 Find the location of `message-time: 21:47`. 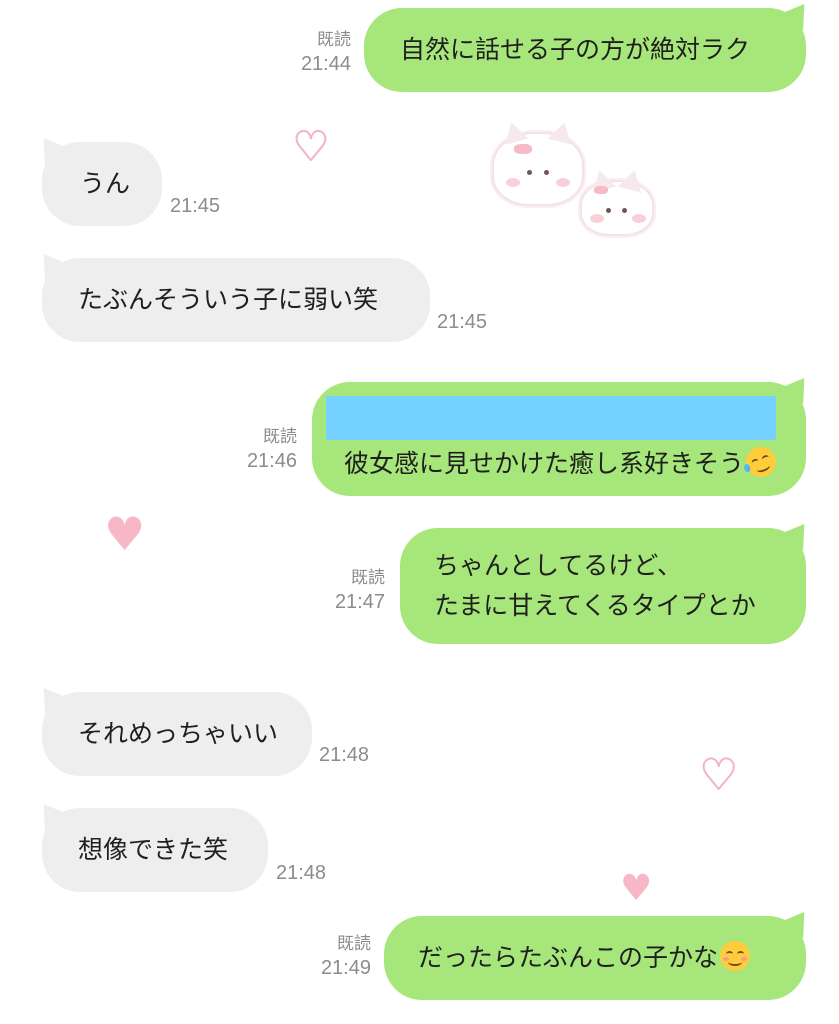

message-time: 21:47 is located at coordinates (359, 602).